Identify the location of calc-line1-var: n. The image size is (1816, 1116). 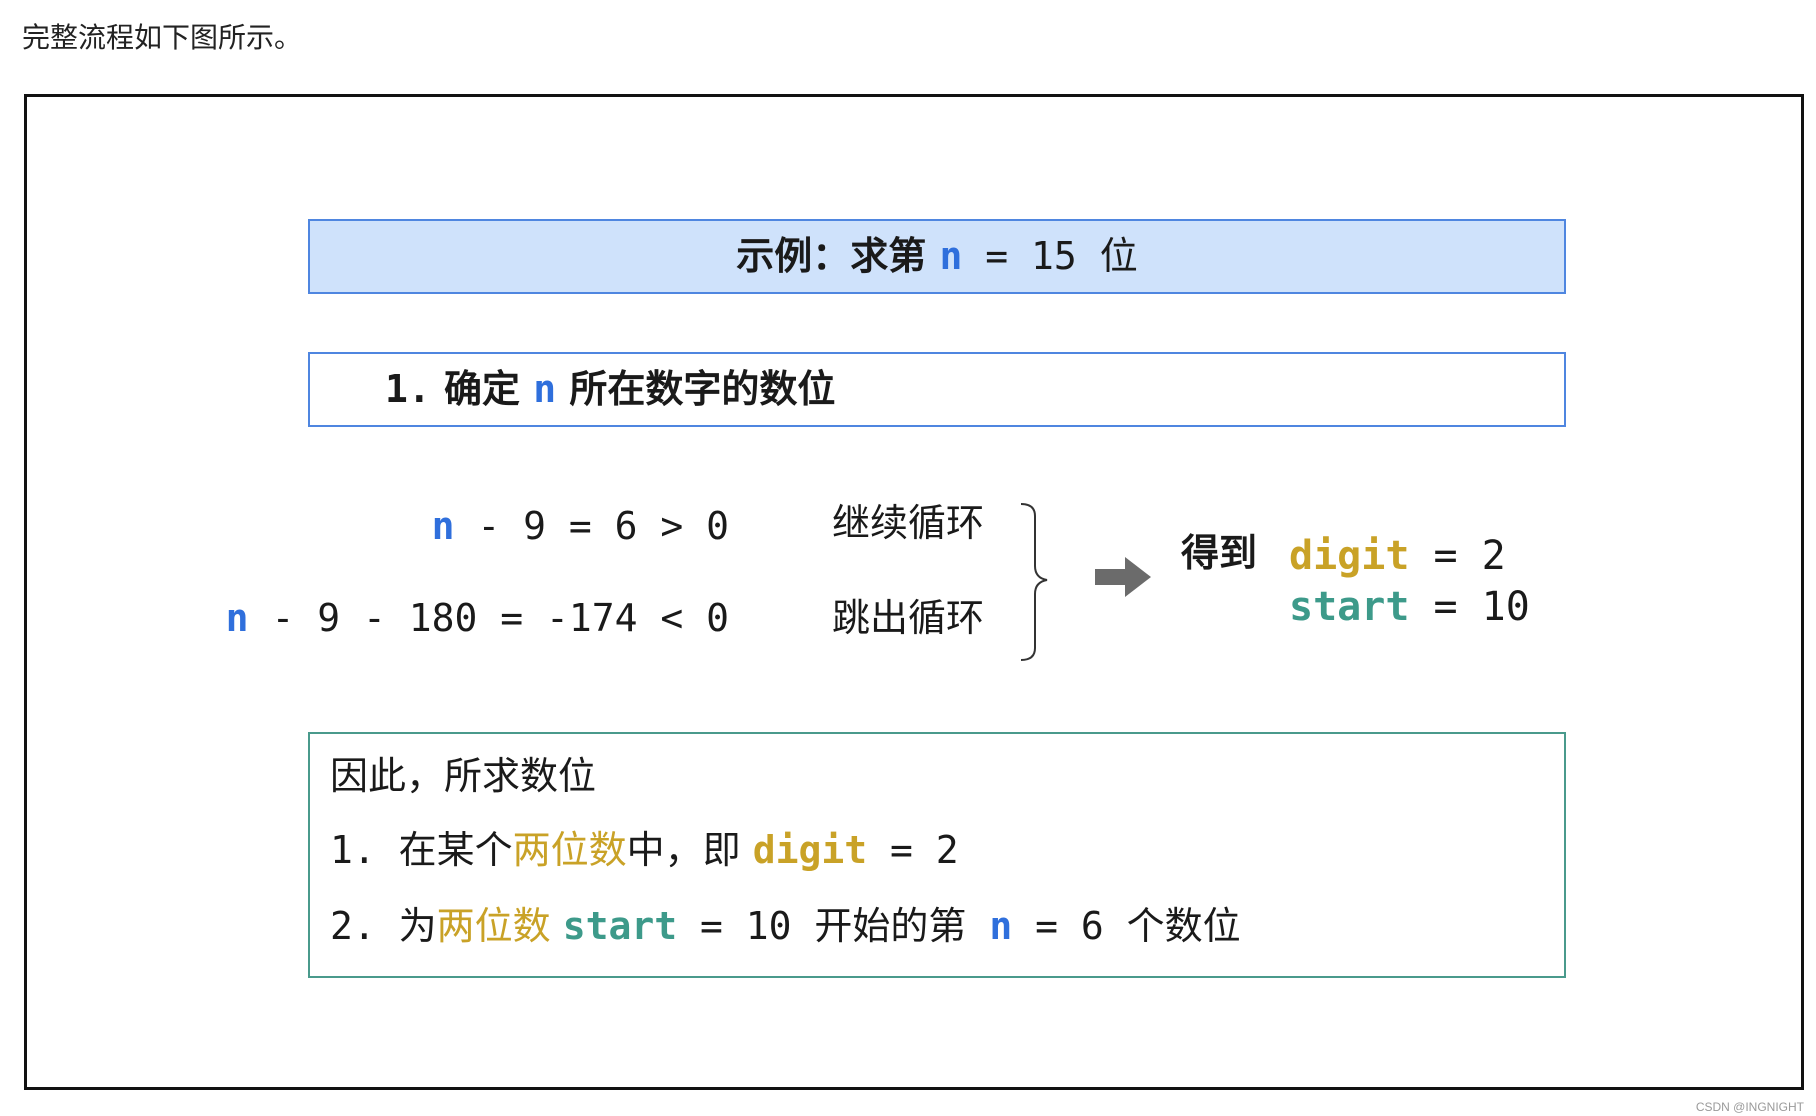
(443, 526).